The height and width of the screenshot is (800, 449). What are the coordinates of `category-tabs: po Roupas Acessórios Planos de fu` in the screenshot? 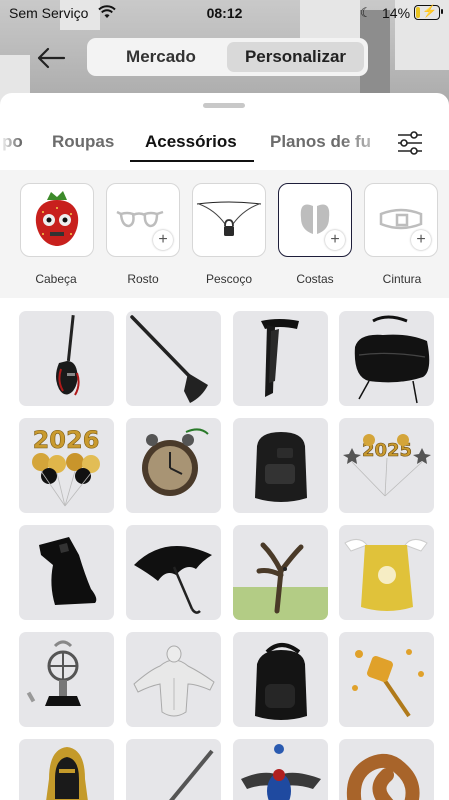 It's located at (224, 143).